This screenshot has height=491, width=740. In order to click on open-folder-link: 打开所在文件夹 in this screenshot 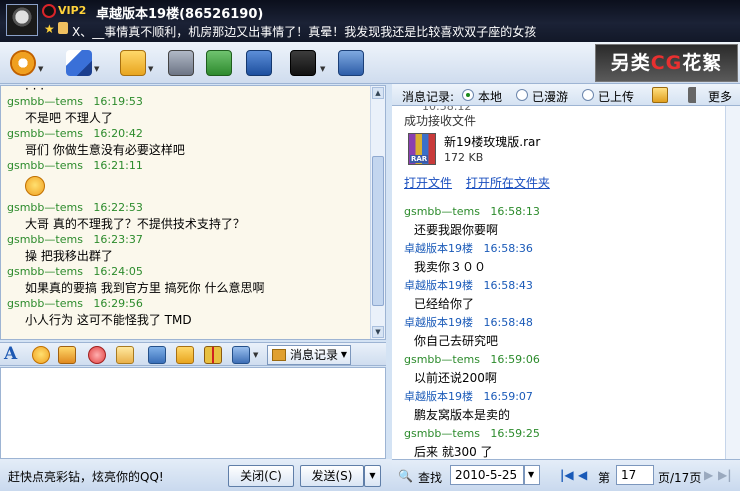, I will do `click(508, 183)`.